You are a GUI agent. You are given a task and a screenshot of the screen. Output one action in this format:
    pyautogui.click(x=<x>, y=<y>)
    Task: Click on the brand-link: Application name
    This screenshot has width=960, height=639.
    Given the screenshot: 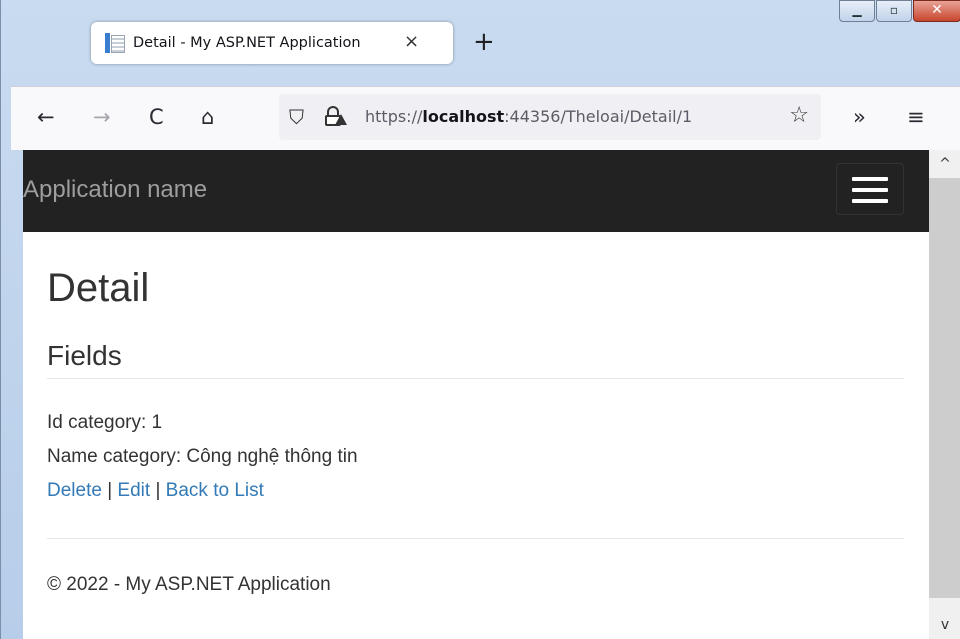 What is the action you would take?
    pyautogui.click(x=115, y=190)
    